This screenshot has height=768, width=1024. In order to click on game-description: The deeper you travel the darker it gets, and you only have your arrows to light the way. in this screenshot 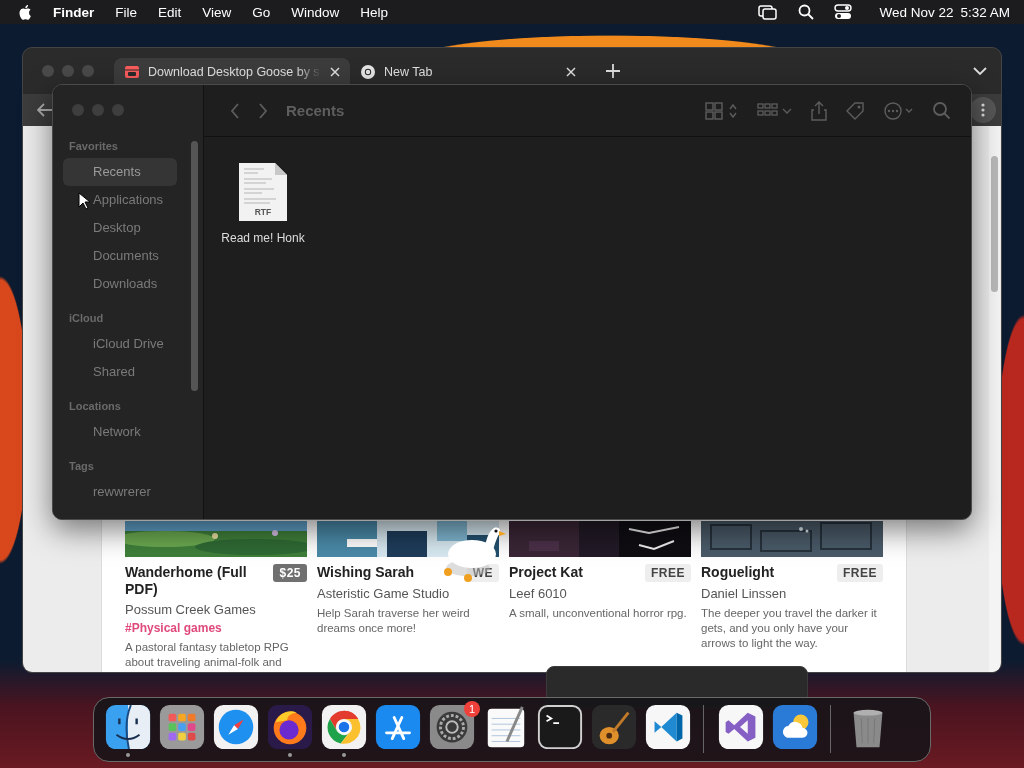, I will do `click(789, 628)`.